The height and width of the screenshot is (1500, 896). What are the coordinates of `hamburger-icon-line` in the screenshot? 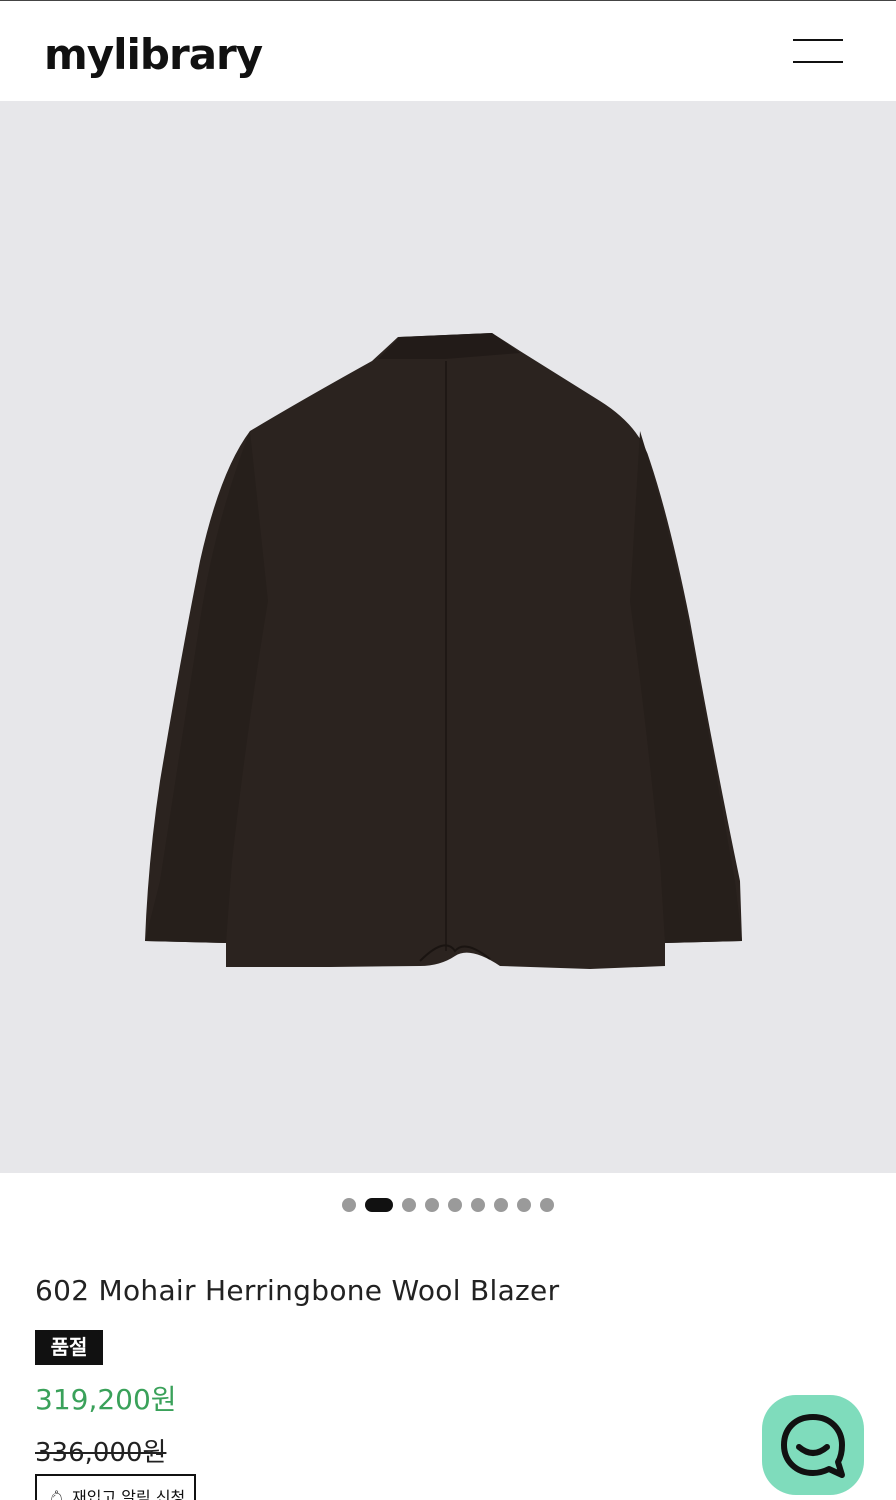 It's located at (818, 62).